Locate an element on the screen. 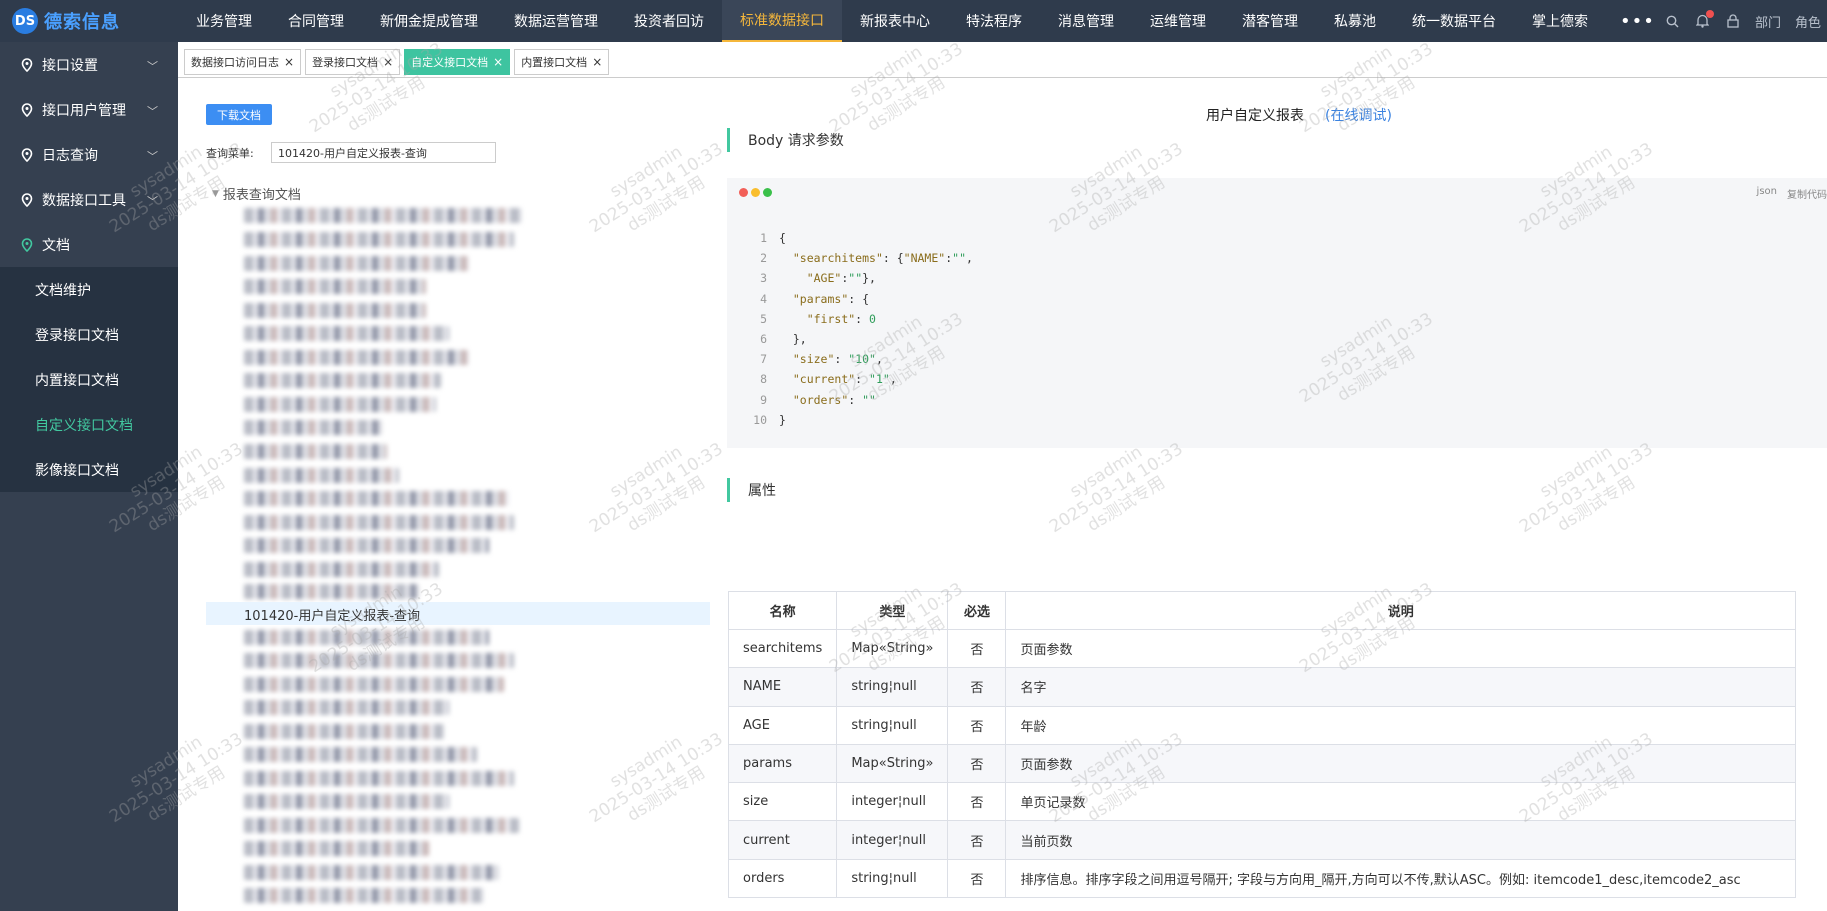  table-cell: current is located at coordinates (782, 840).